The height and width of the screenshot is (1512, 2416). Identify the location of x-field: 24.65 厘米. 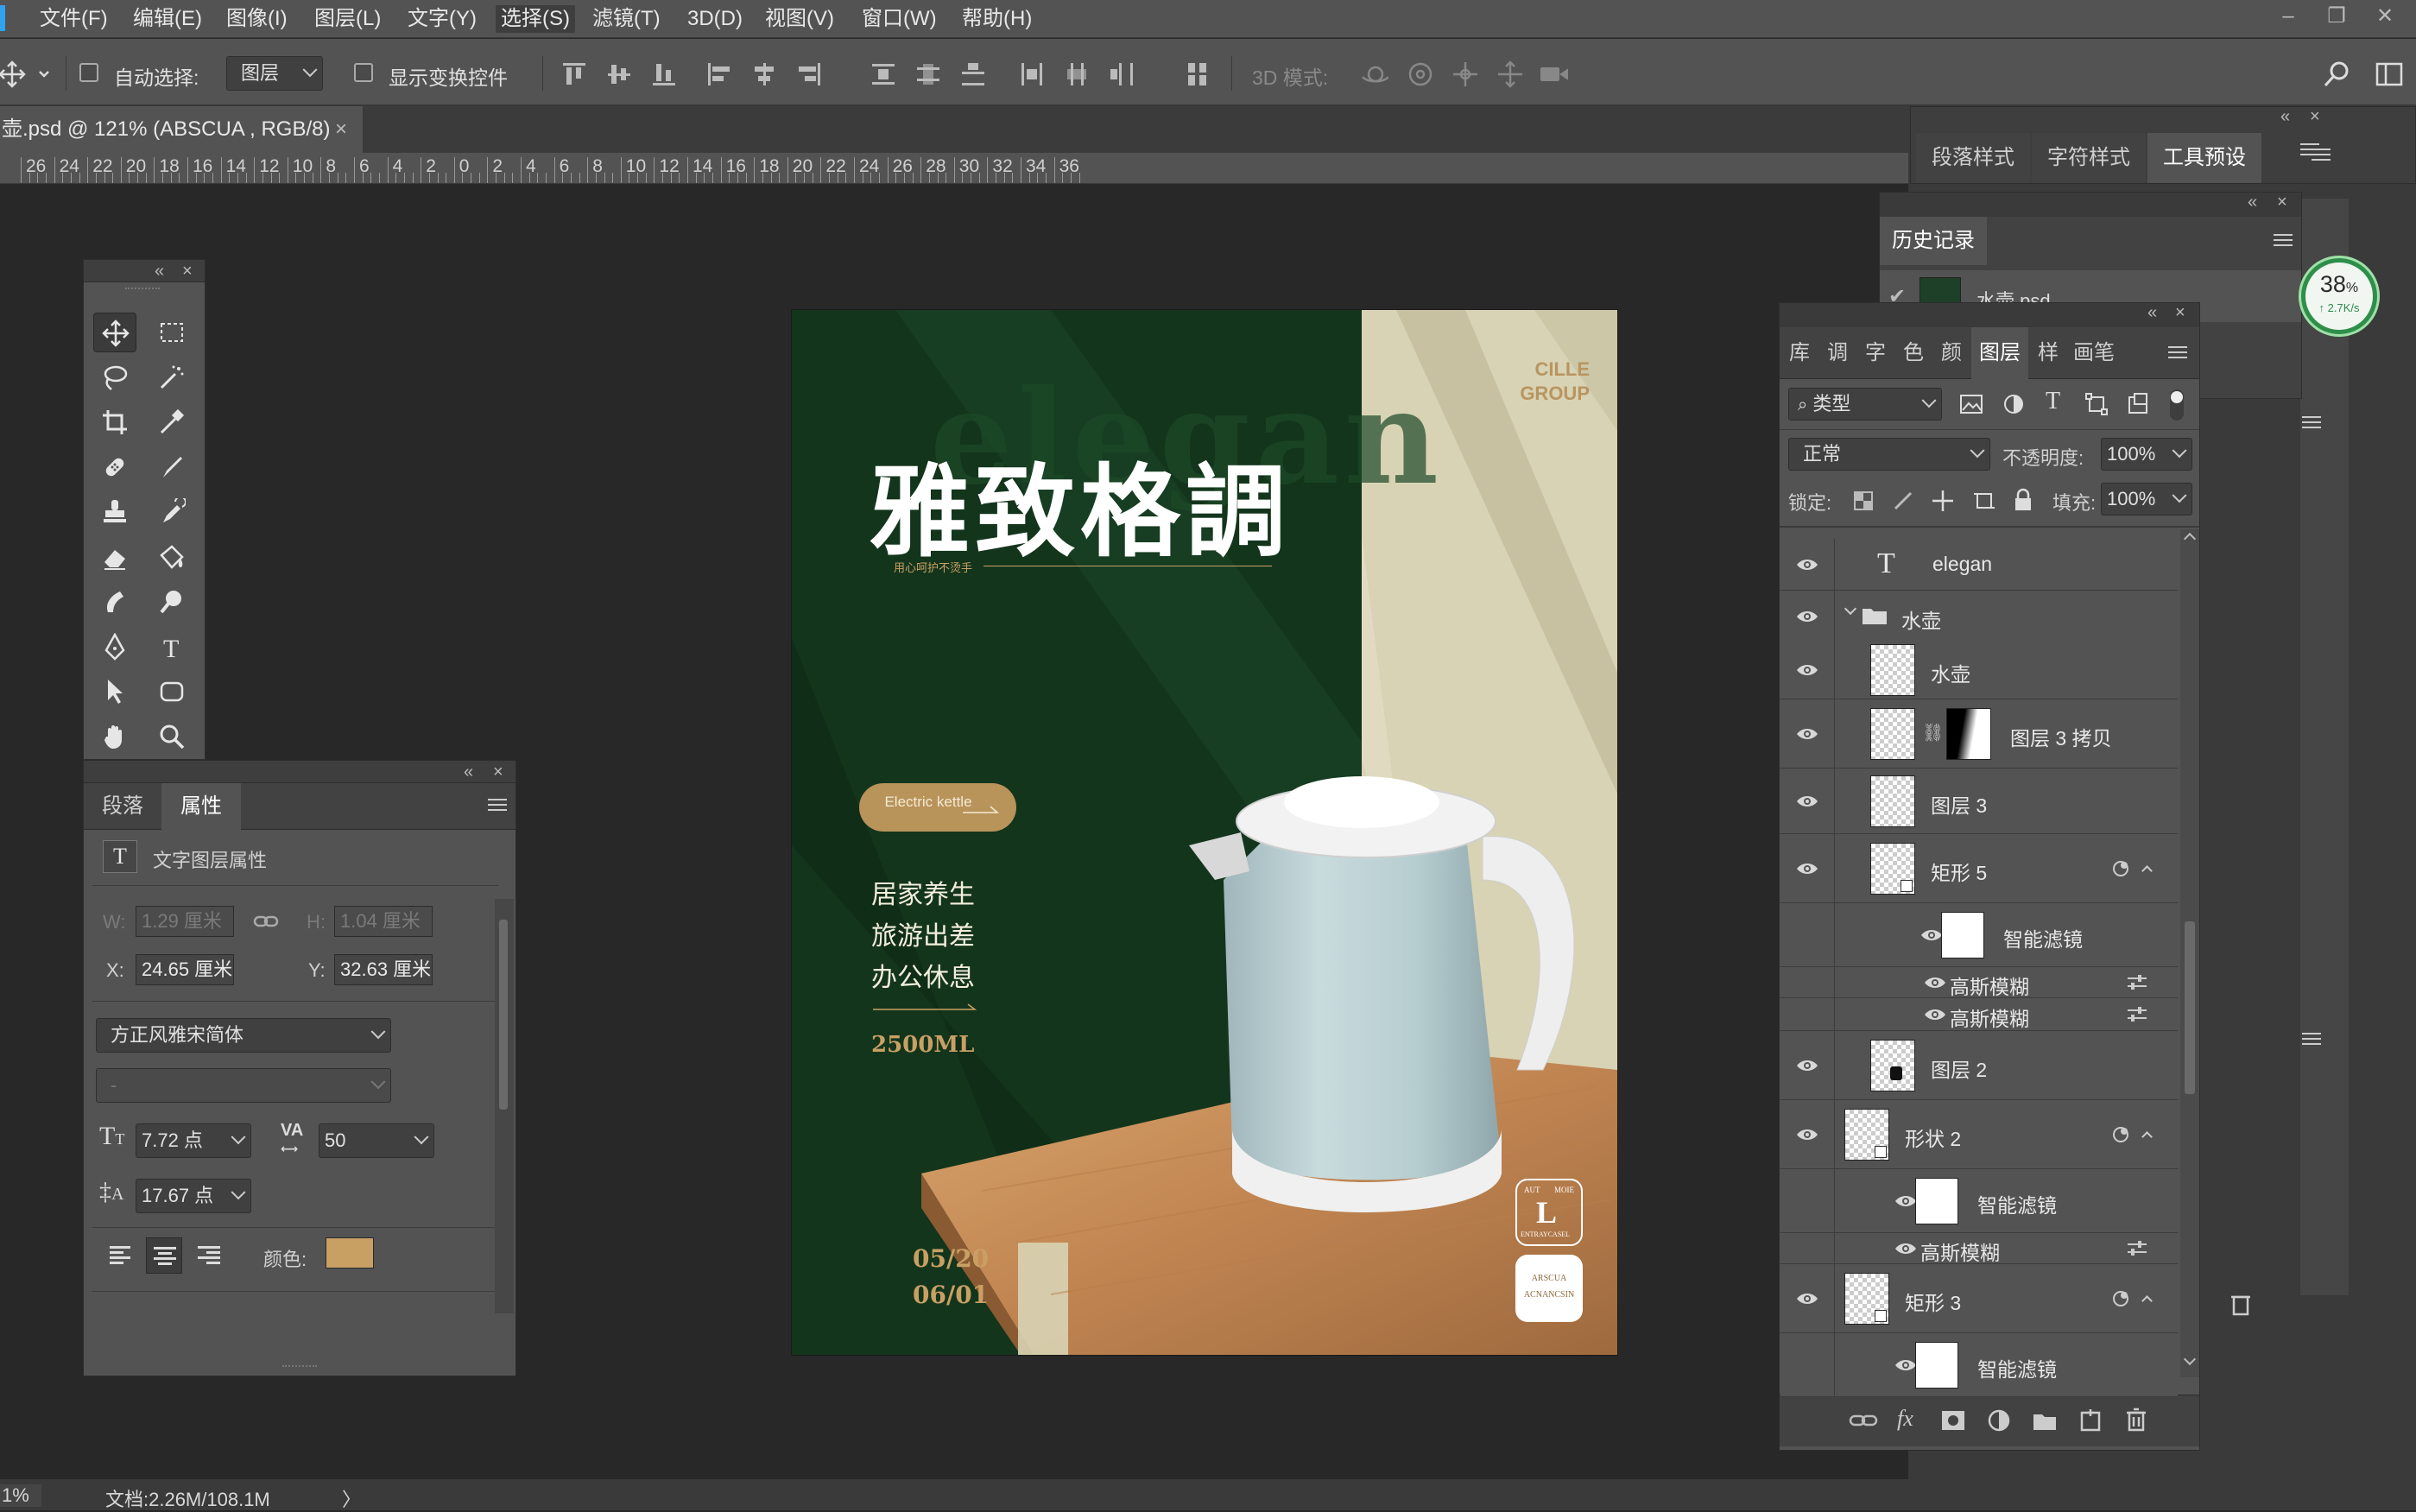
(185, 969).